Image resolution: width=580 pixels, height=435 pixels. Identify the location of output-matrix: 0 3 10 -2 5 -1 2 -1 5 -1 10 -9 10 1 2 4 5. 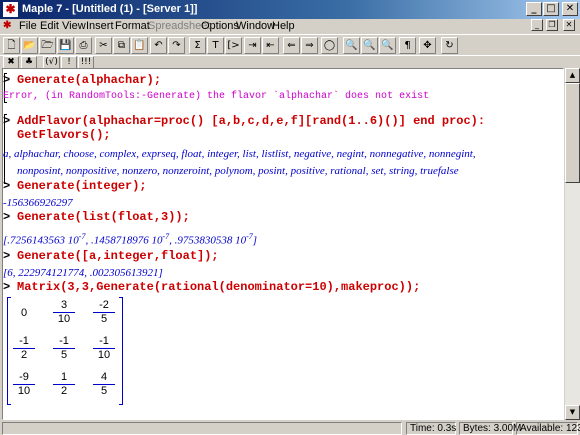
(68, 352).